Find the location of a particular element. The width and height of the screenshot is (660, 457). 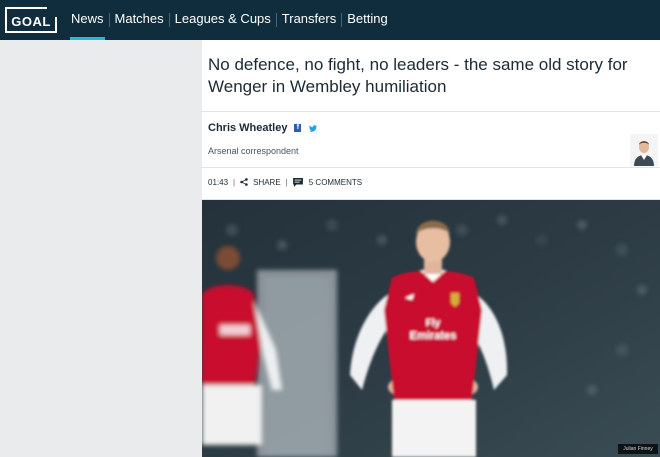

comment-icon is located at coordinates (297, 182).